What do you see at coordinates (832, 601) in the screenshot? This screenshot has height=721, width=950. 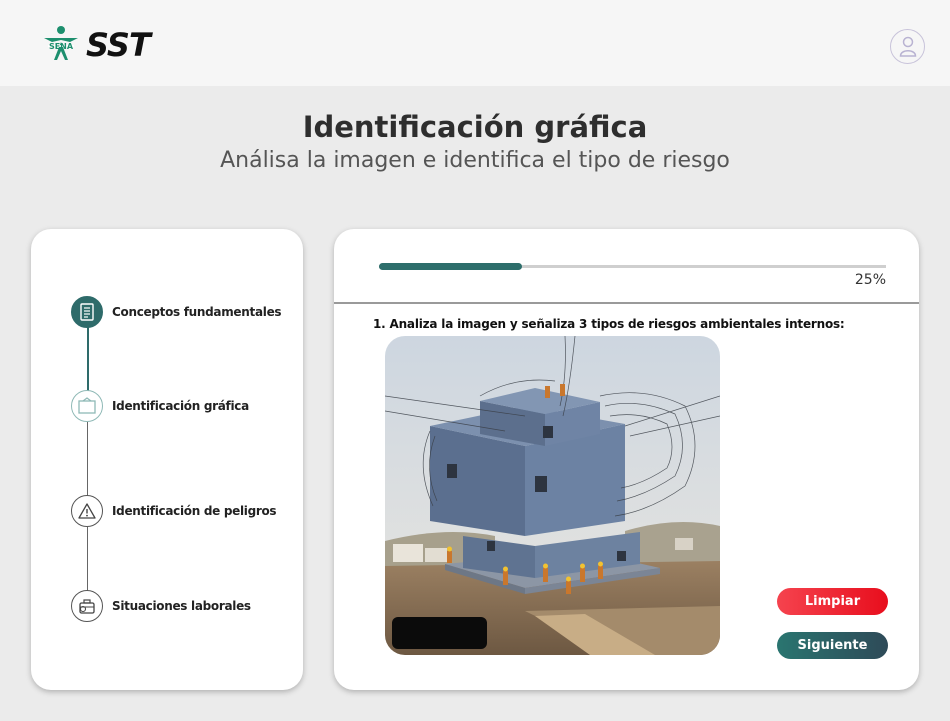 I see `clear-button: Limpiar` at bounding box center [832, 601].